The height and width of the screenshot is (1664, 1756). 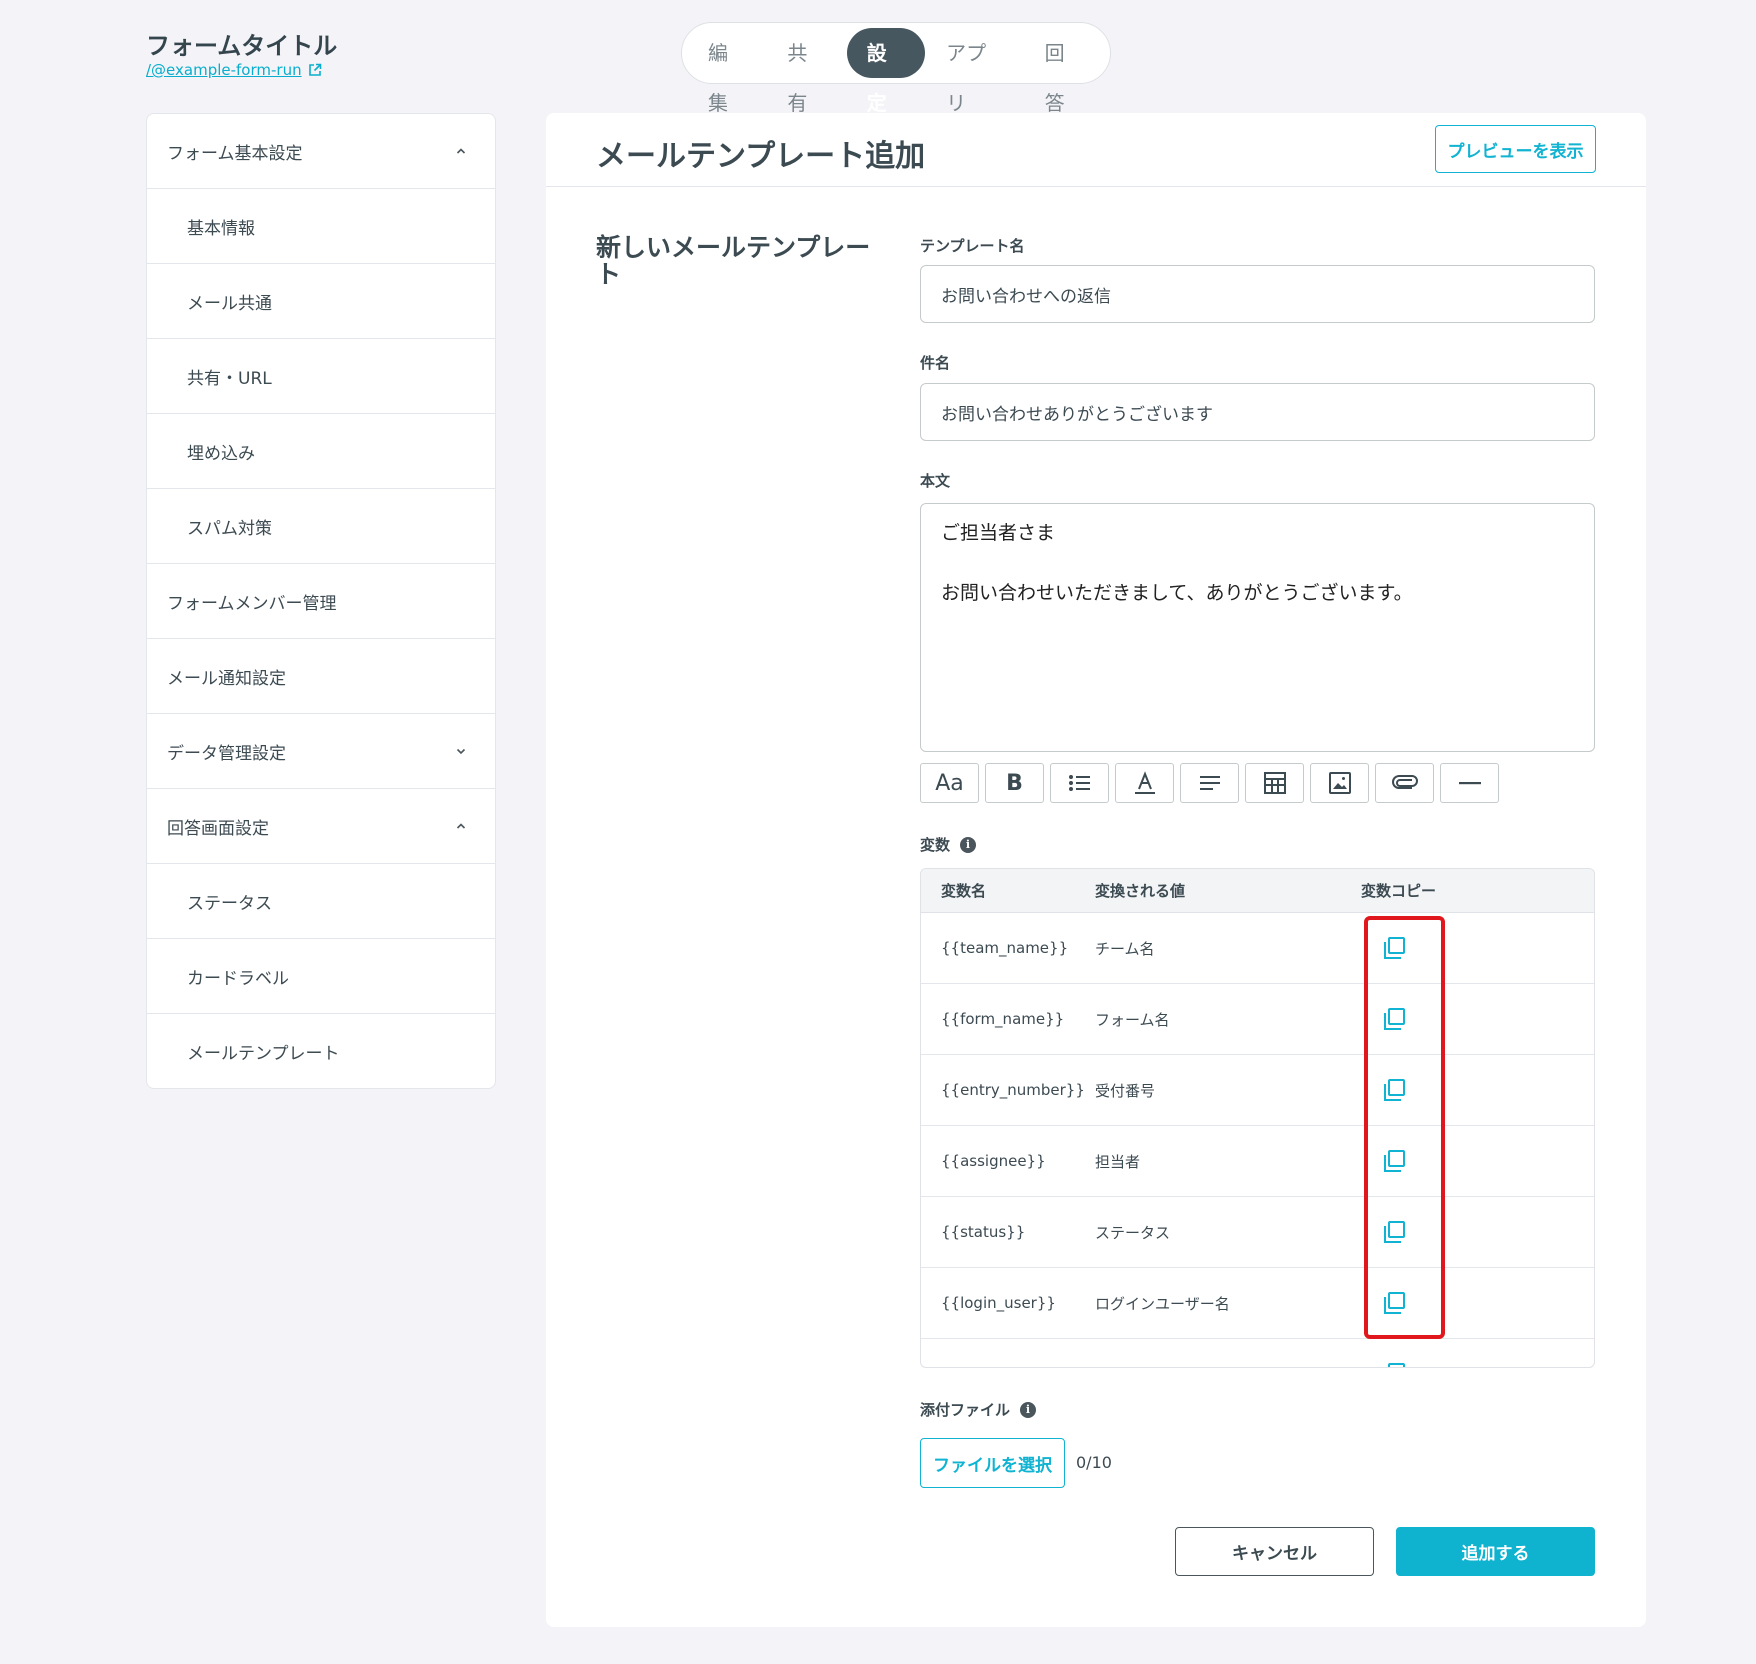 What do you see at coordinates (321, 751) in the screenshot?
I see `sidebar-item-data-management: データ管理設定` at bounding box center [321, 751].